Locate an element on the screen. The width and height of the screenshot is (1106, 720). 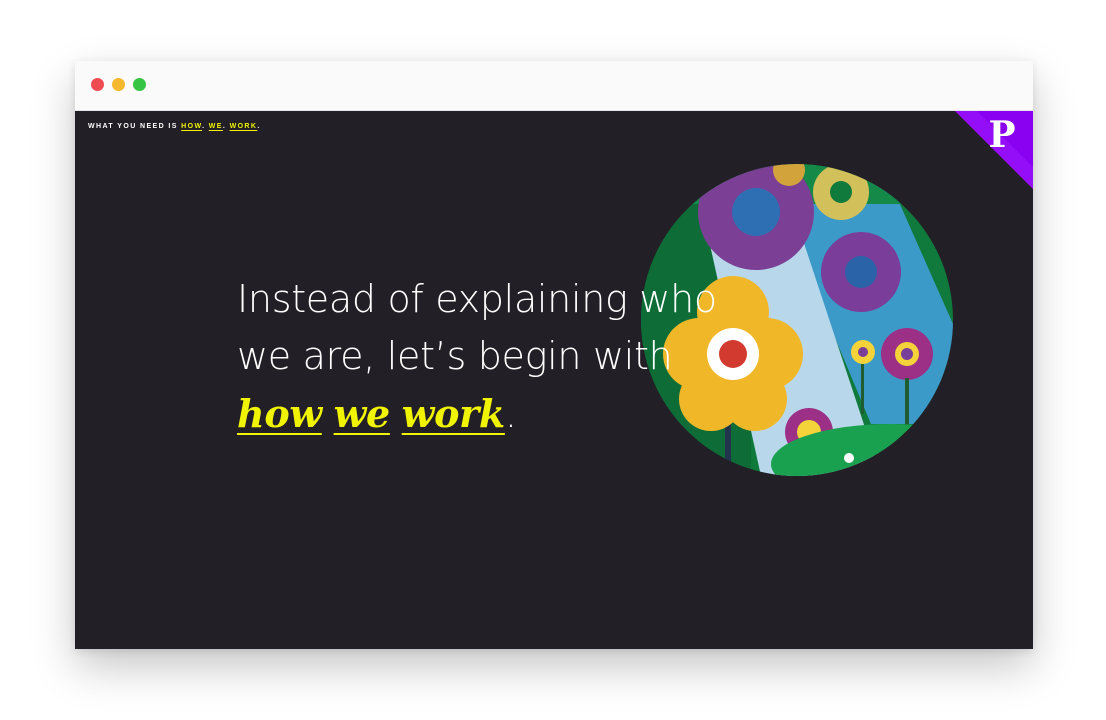
brand-logo-icon: P is located at coordinates (994, 150).